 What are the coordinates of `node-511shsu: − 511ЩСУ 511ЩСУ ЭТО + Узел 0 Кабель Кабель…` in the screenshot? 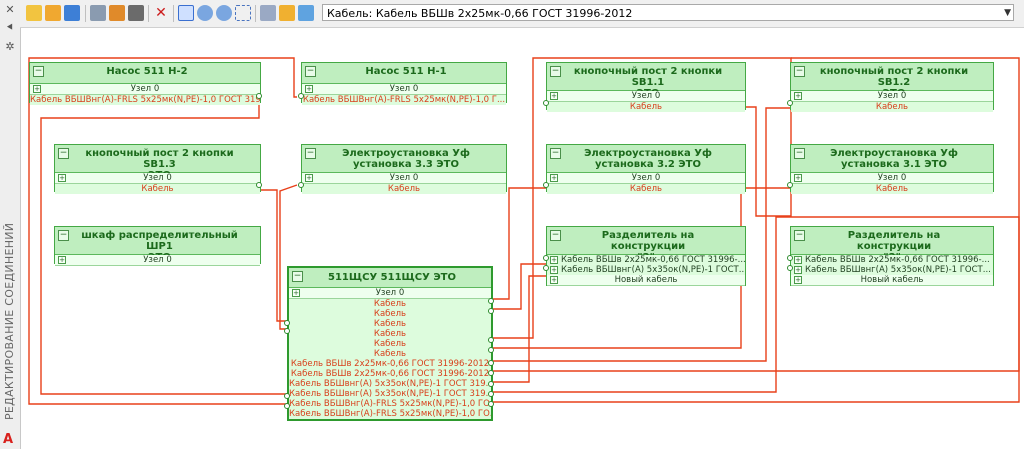 It's located at (389, 343).